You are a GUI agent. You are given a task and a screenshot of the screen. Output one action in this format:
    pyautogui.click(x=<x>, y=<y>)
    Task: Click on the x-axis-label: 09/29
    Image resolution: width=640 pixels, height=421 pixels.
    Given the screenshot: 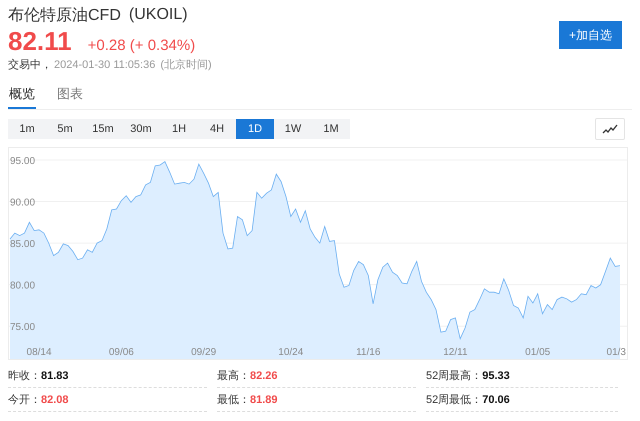 What is the action you would take?
    pyautogui.click(x=203, y=352)
    